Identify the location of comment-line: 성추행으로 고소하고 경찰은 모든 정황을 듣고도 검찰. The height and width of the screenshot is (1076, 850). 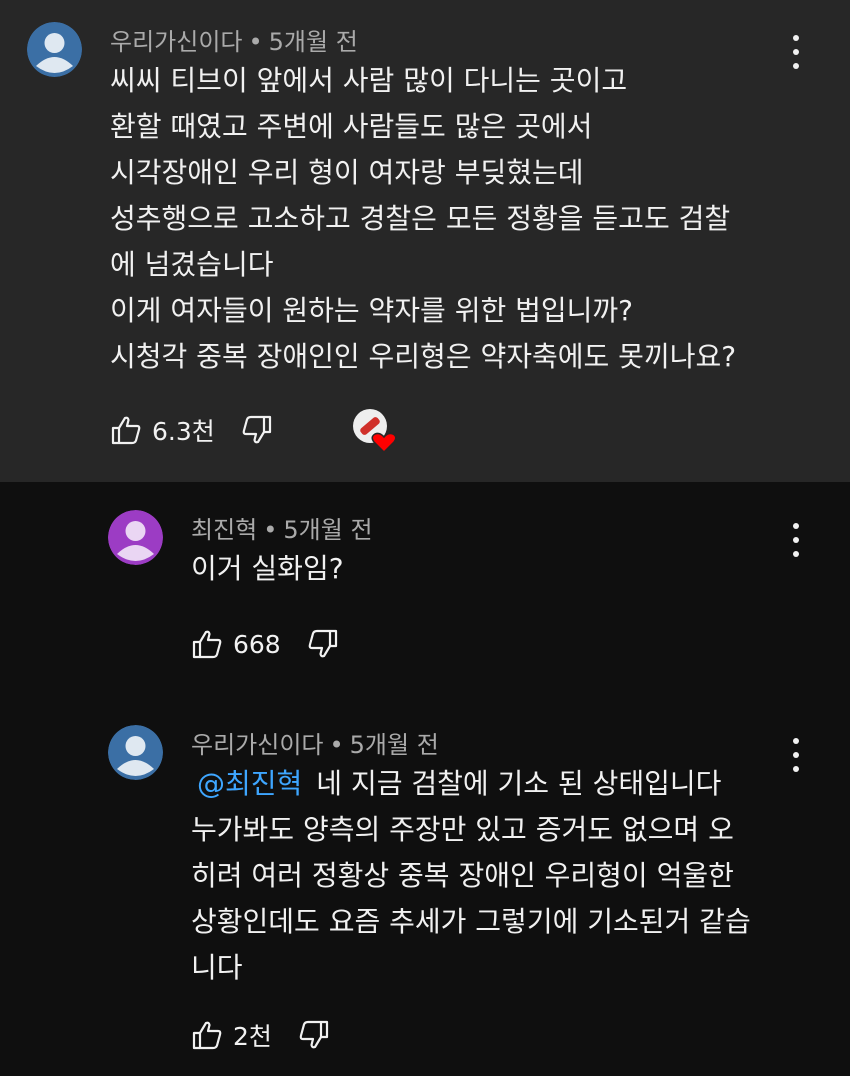
(420, 218).